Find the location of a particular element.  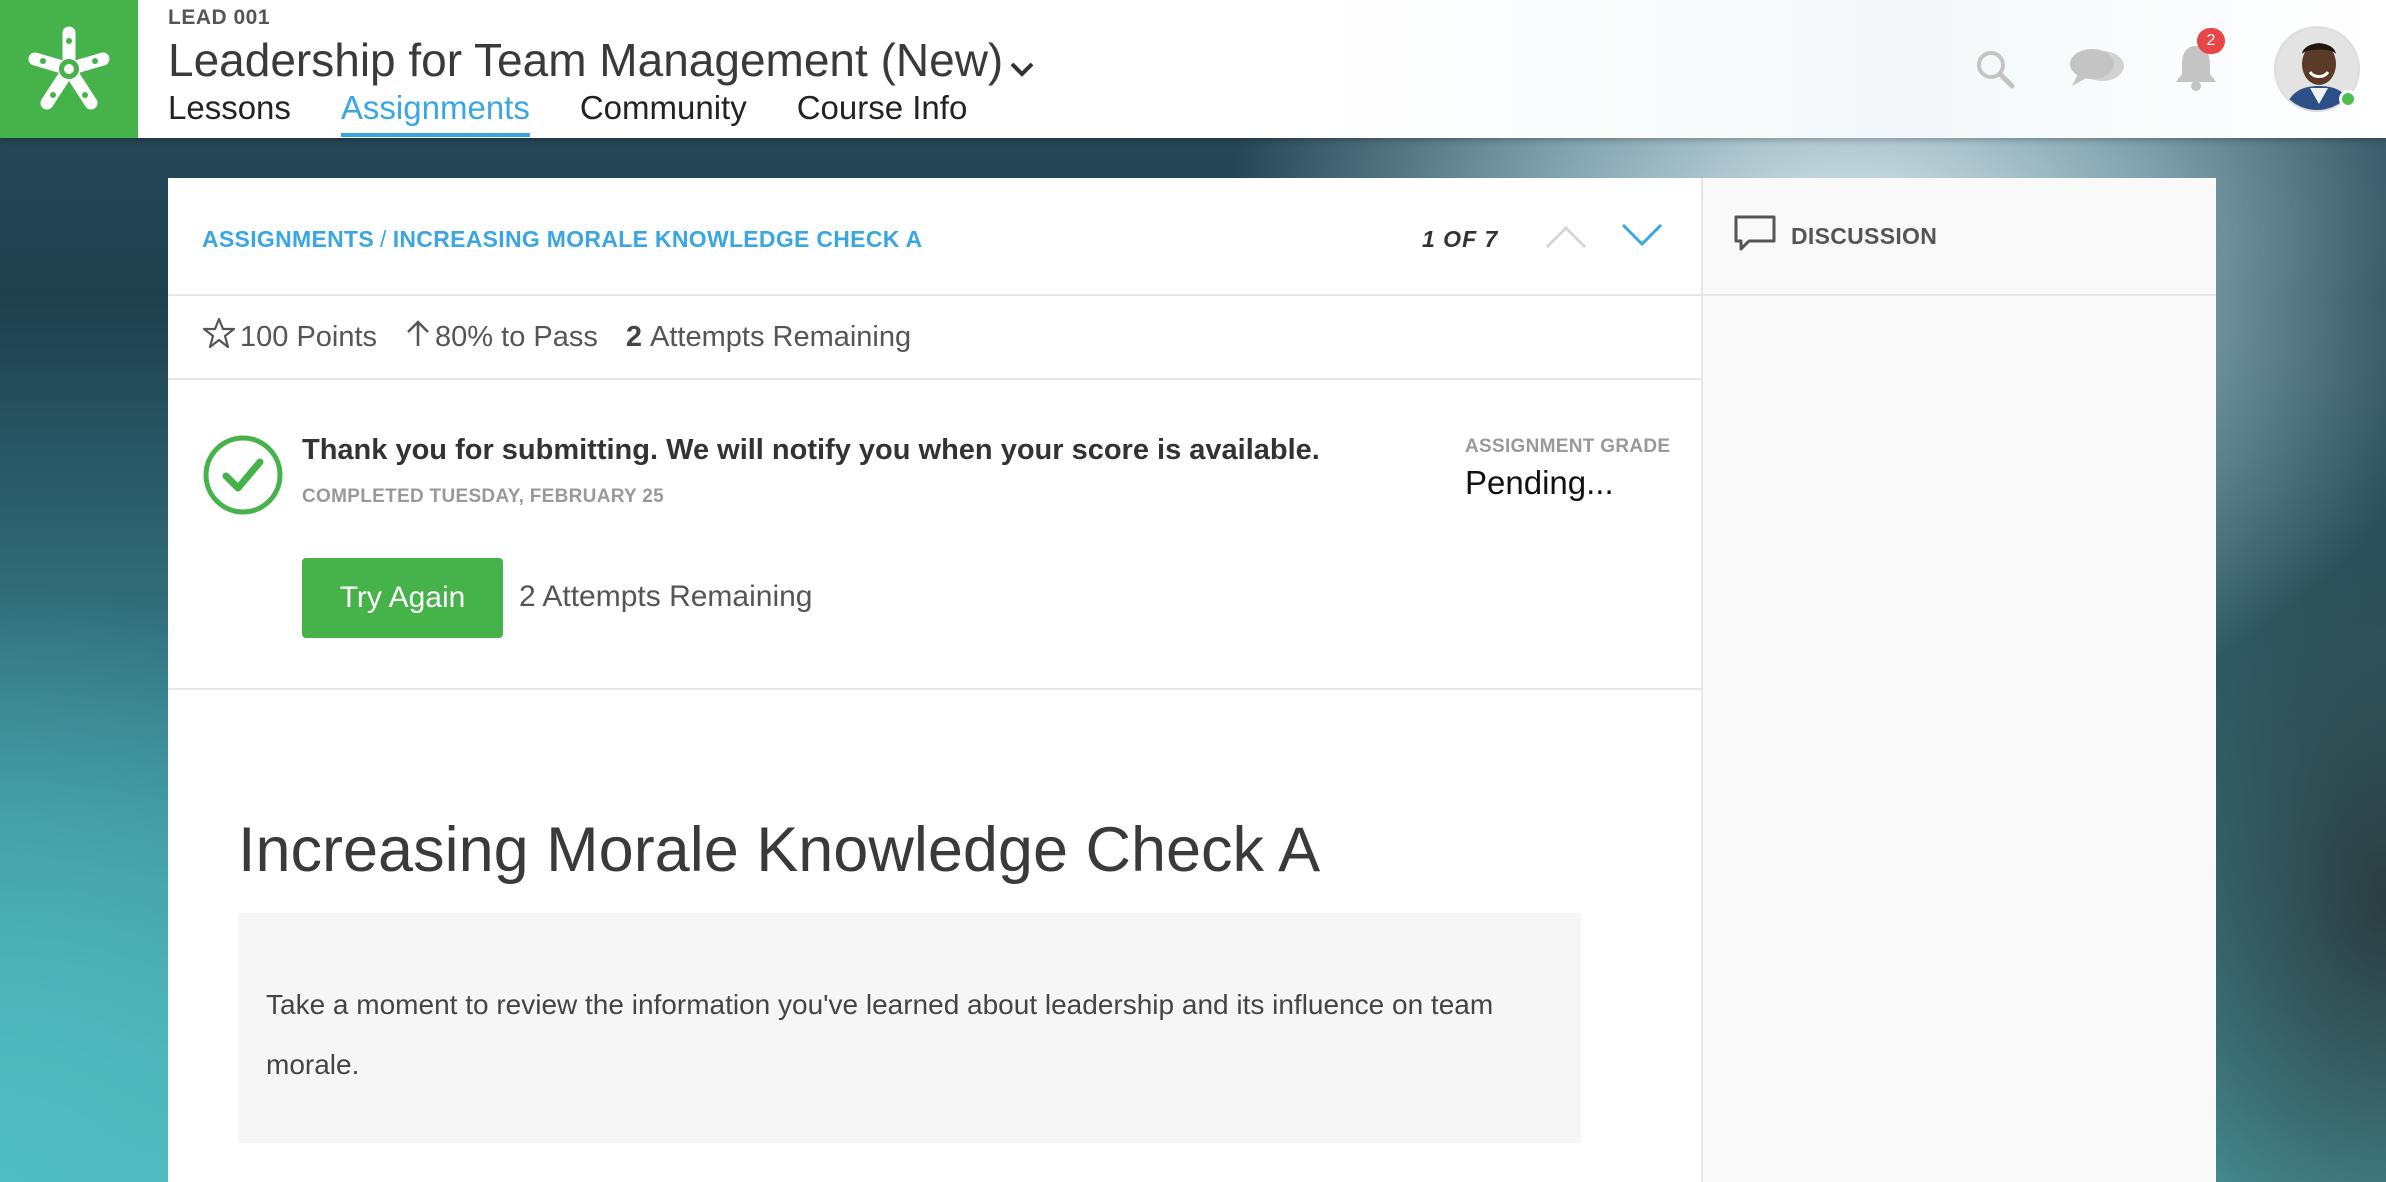

chevron-down-icon is located at coordinates (1022, 63).